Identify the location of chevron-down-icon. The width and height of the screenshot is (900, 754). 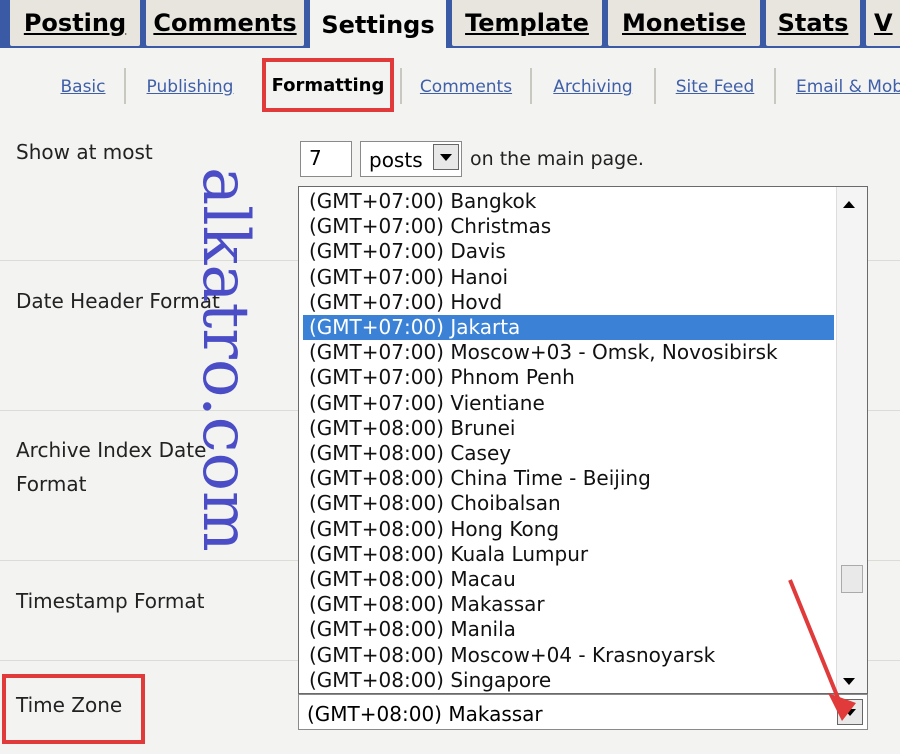
(446, 157).